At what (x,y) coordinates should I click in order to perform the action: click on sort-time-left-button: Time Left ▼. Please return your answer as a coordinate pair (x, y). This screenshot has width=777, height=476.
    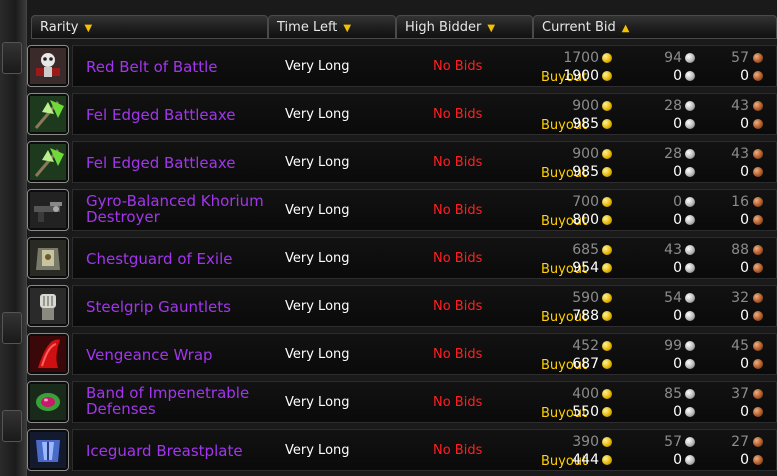
    Looking at the image, I should click on (332, 27).